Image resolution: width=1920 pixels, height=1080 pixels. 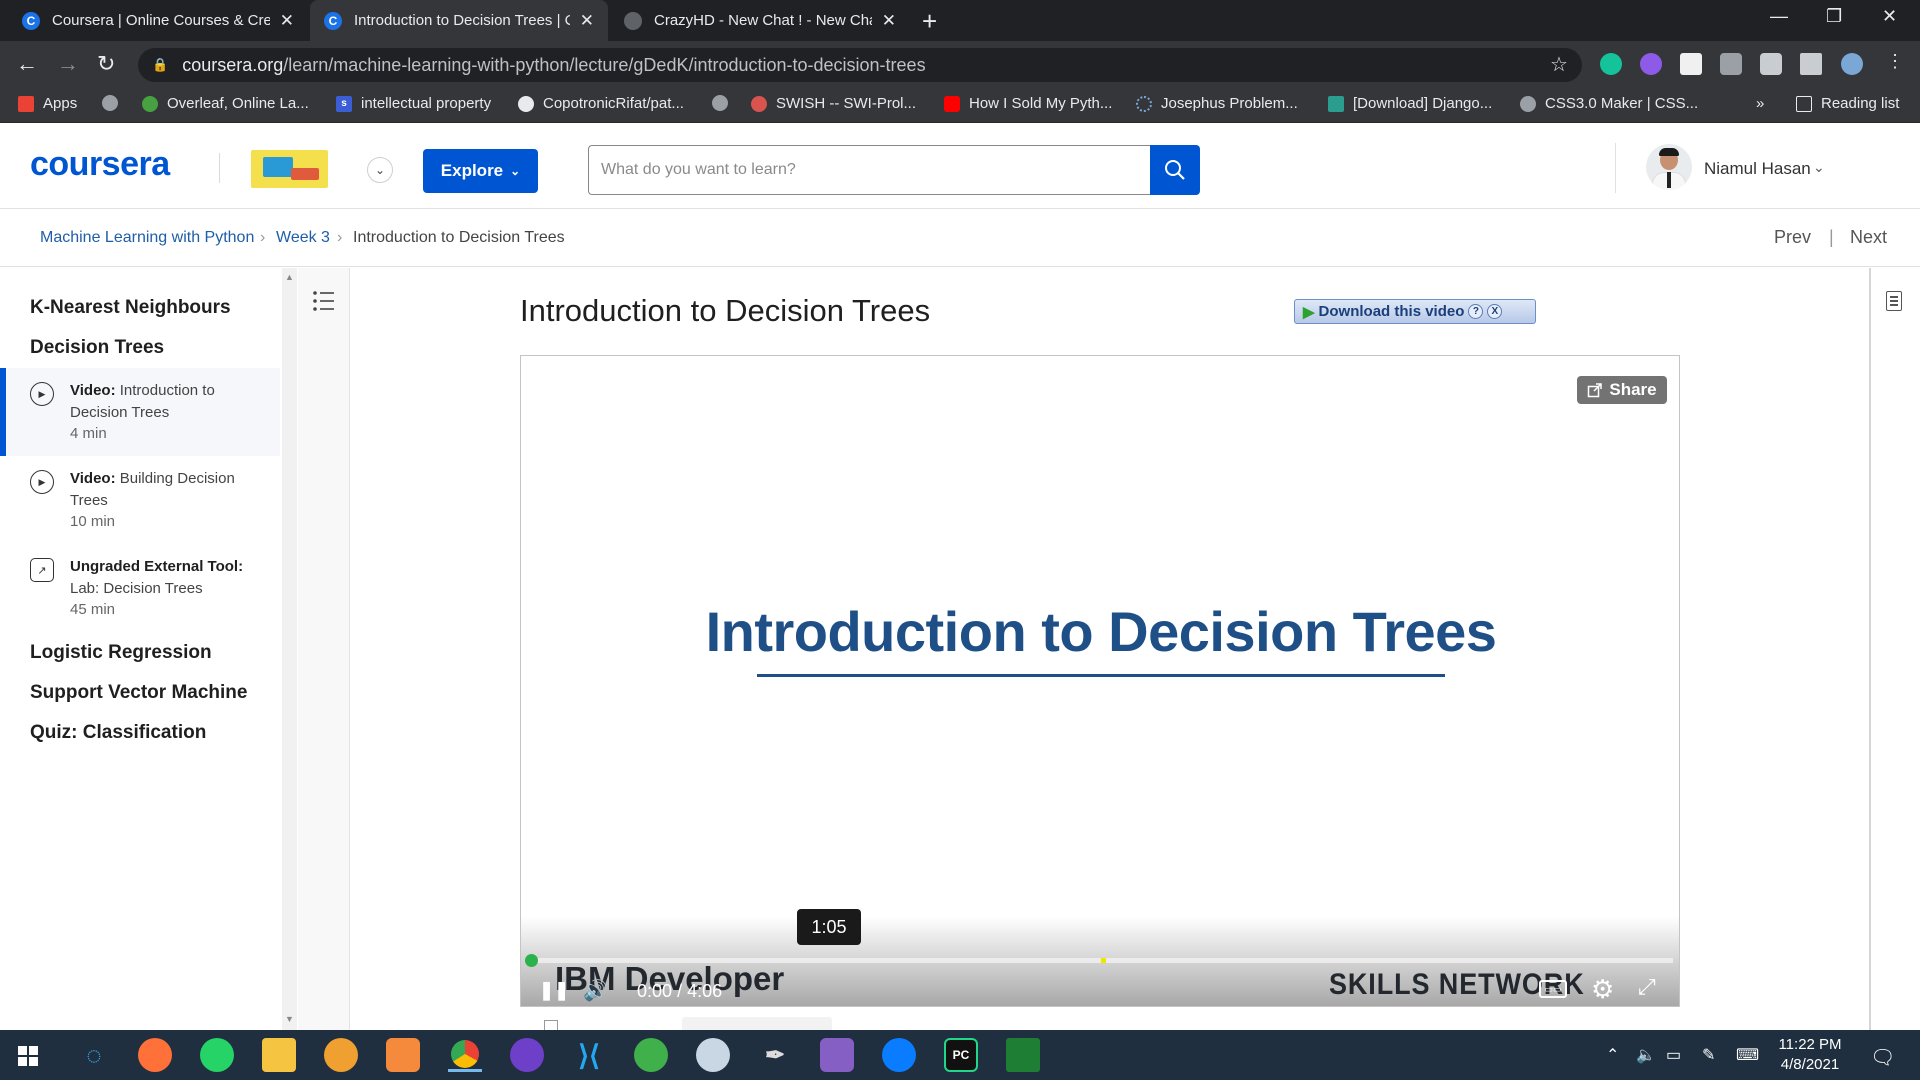 What do you see at coordinates (289, 649) in the screenshot?
I see `sidebar-scrollbar: ▲ ▼` at bounding box center [289, 649].